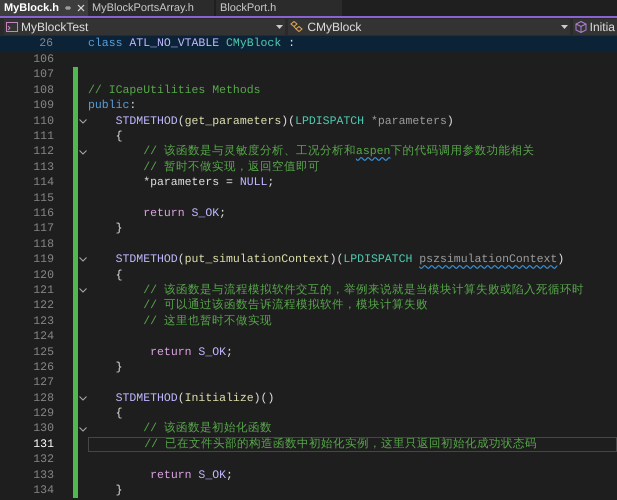 The height and width of the screenshot is (500, 617). I want to click on line-number: 130, so click(43, 429).